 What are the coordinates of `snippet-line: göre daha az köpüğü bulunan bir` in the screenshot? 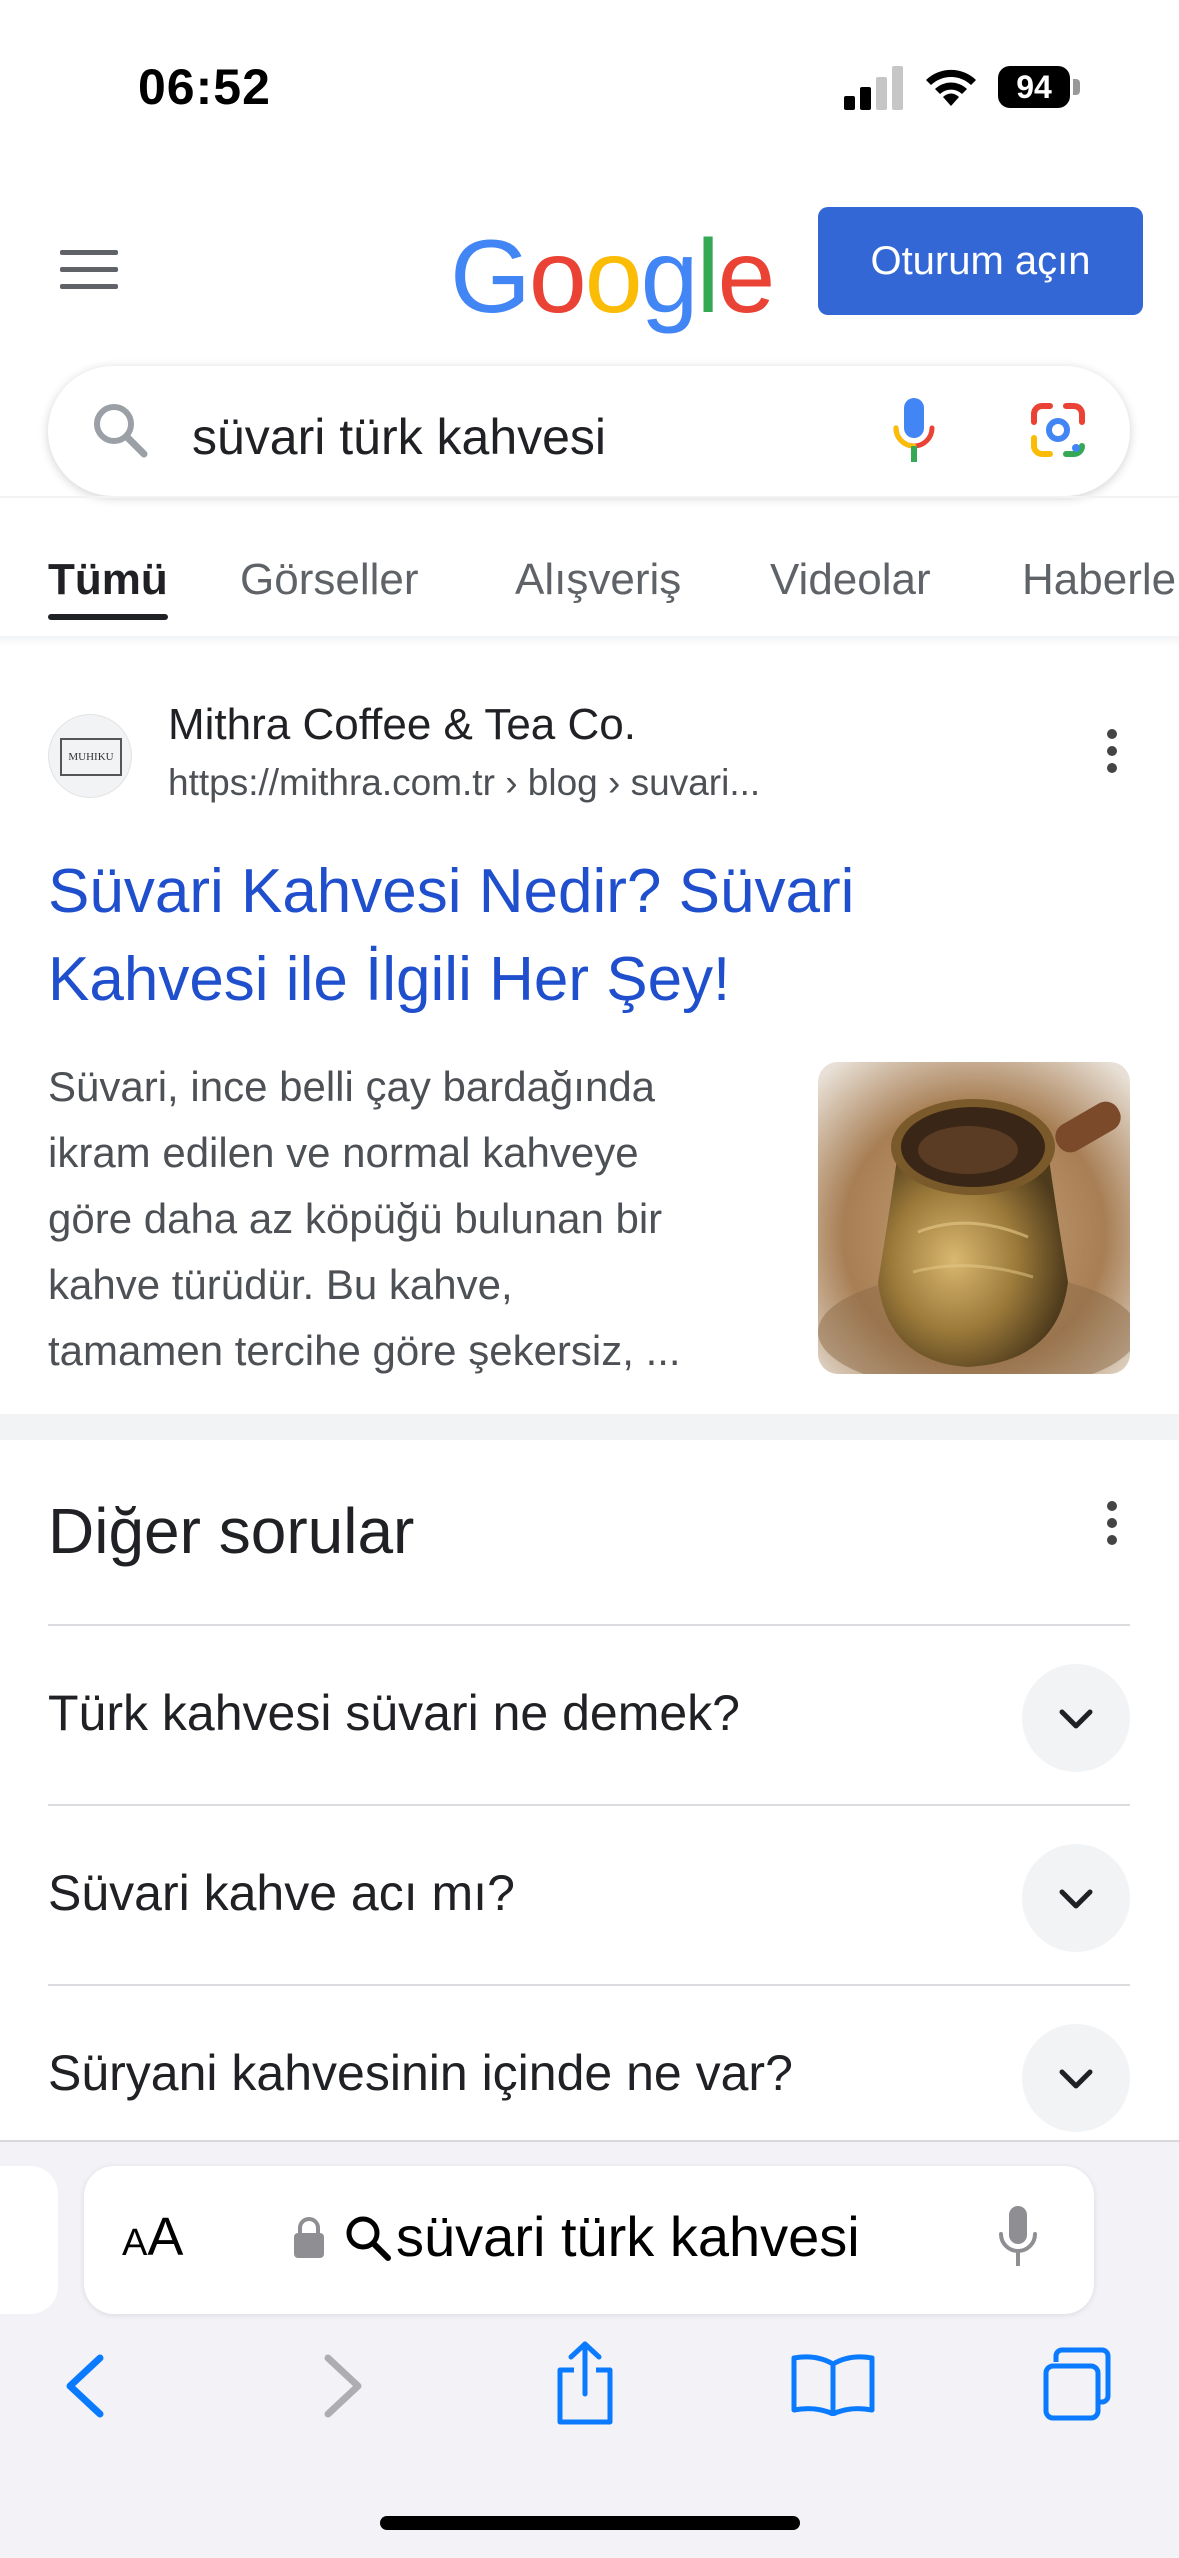 It's located at (355, 1218).